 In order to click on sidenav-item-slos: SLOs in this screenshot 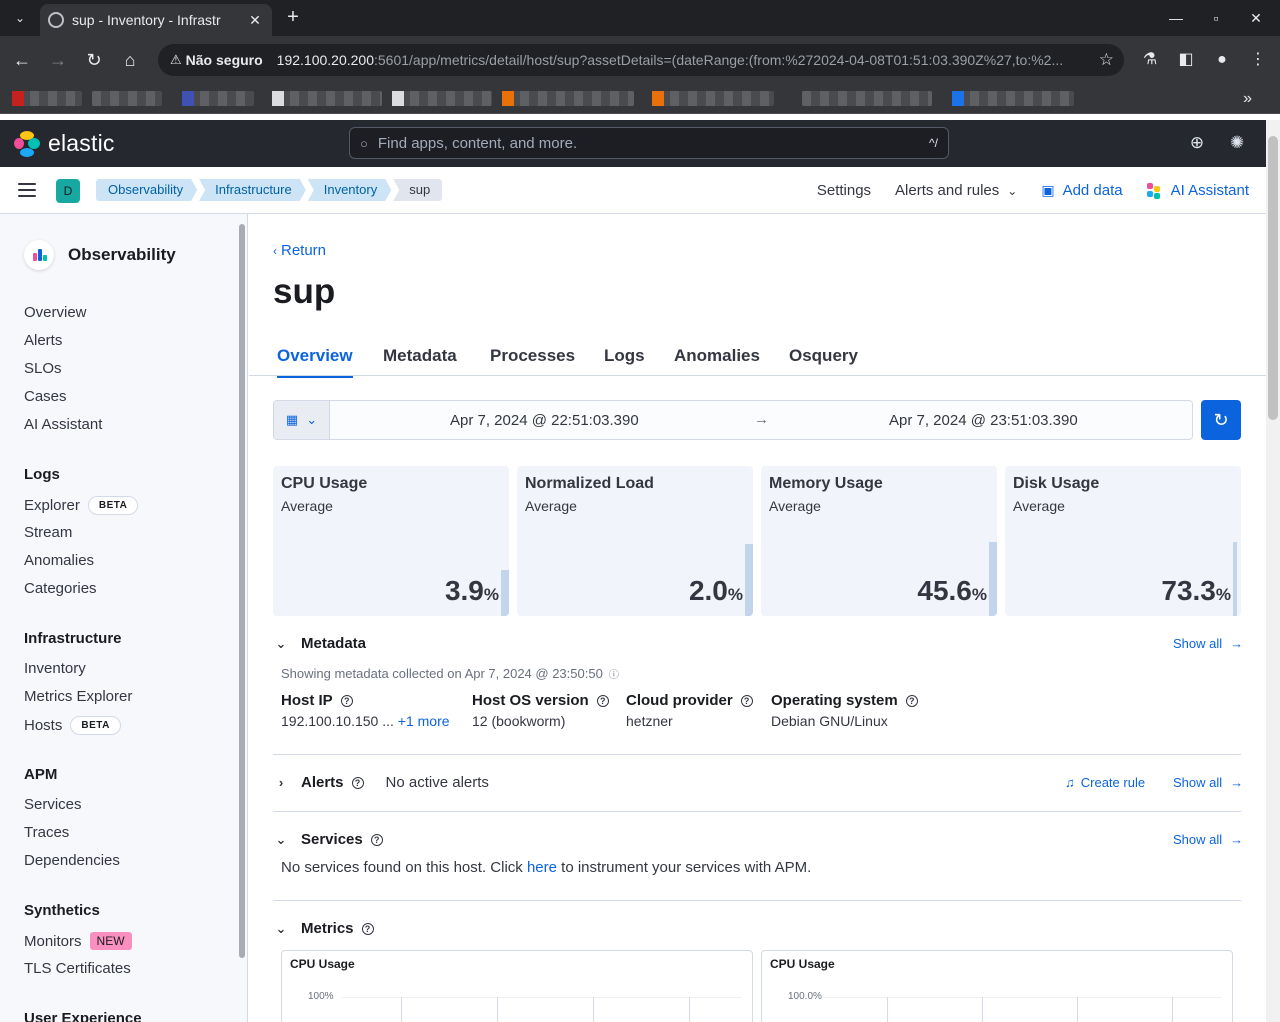, I will do `click(43, 368)`.